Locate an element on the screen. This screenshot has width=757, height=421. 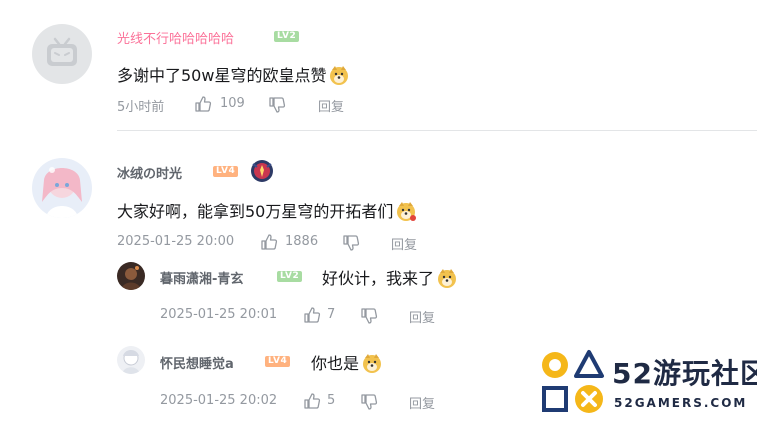
comment-username: 冰绒の时光 is located at coordinates (149, 172).